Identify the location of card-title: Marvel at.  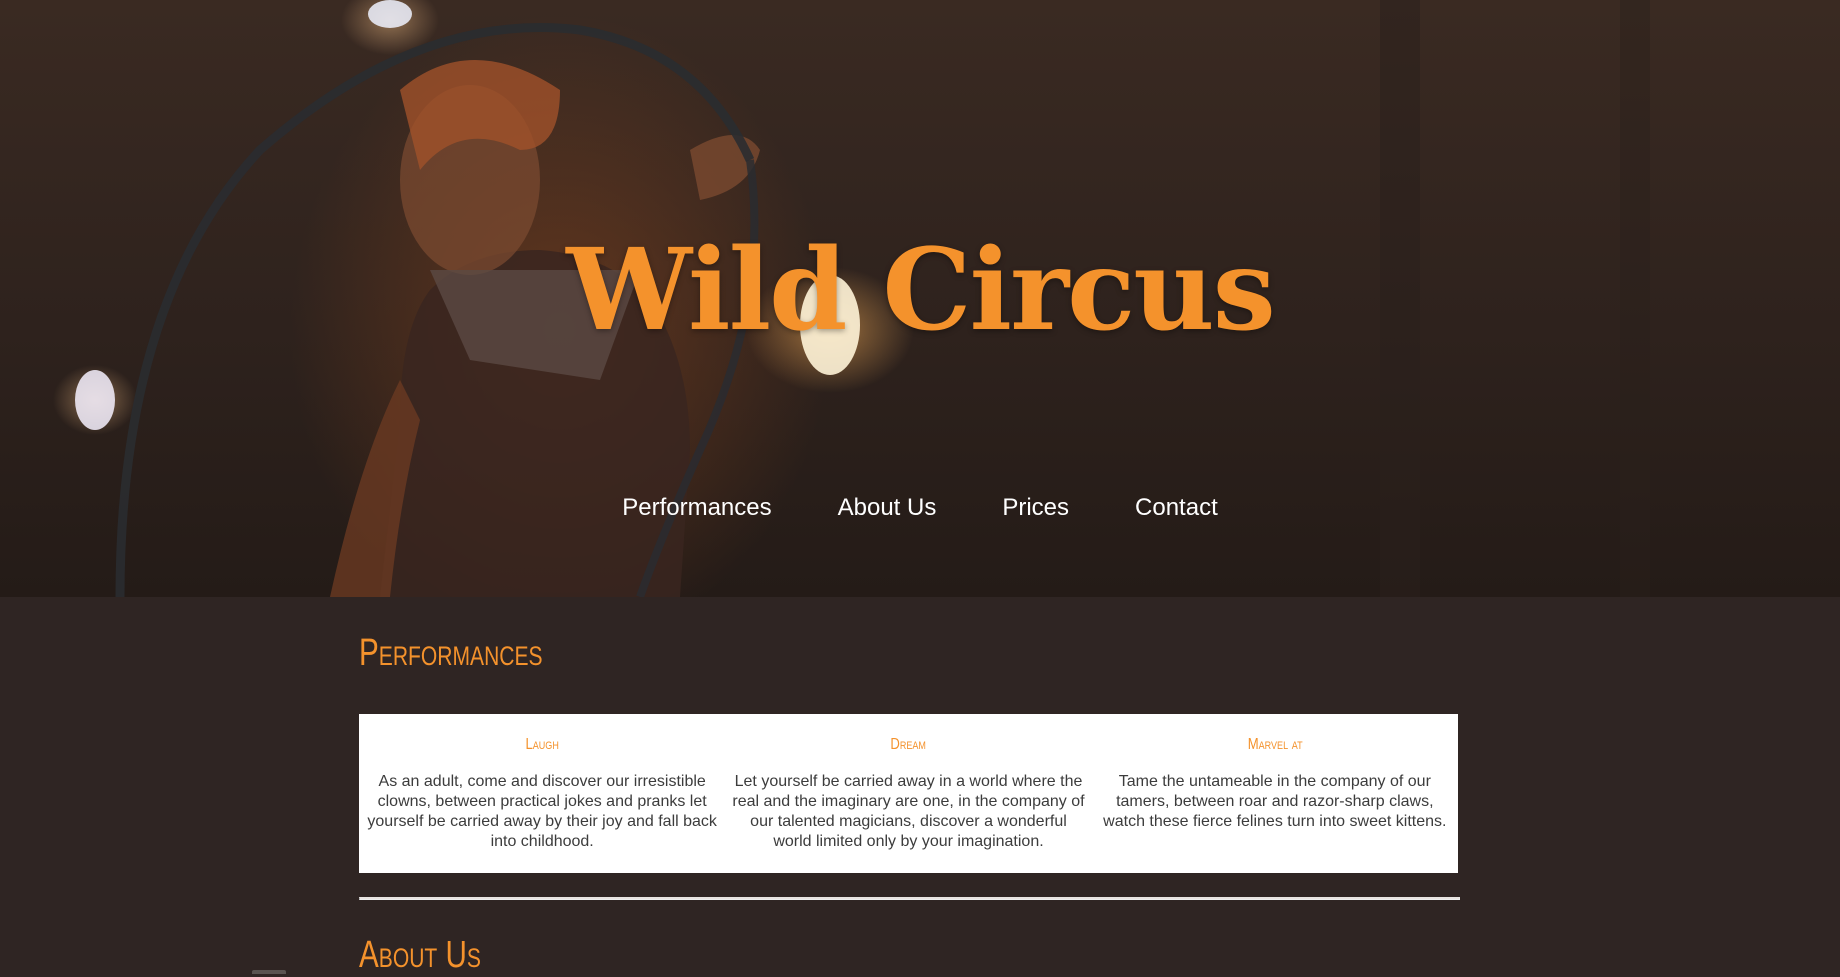
(1275, 744).